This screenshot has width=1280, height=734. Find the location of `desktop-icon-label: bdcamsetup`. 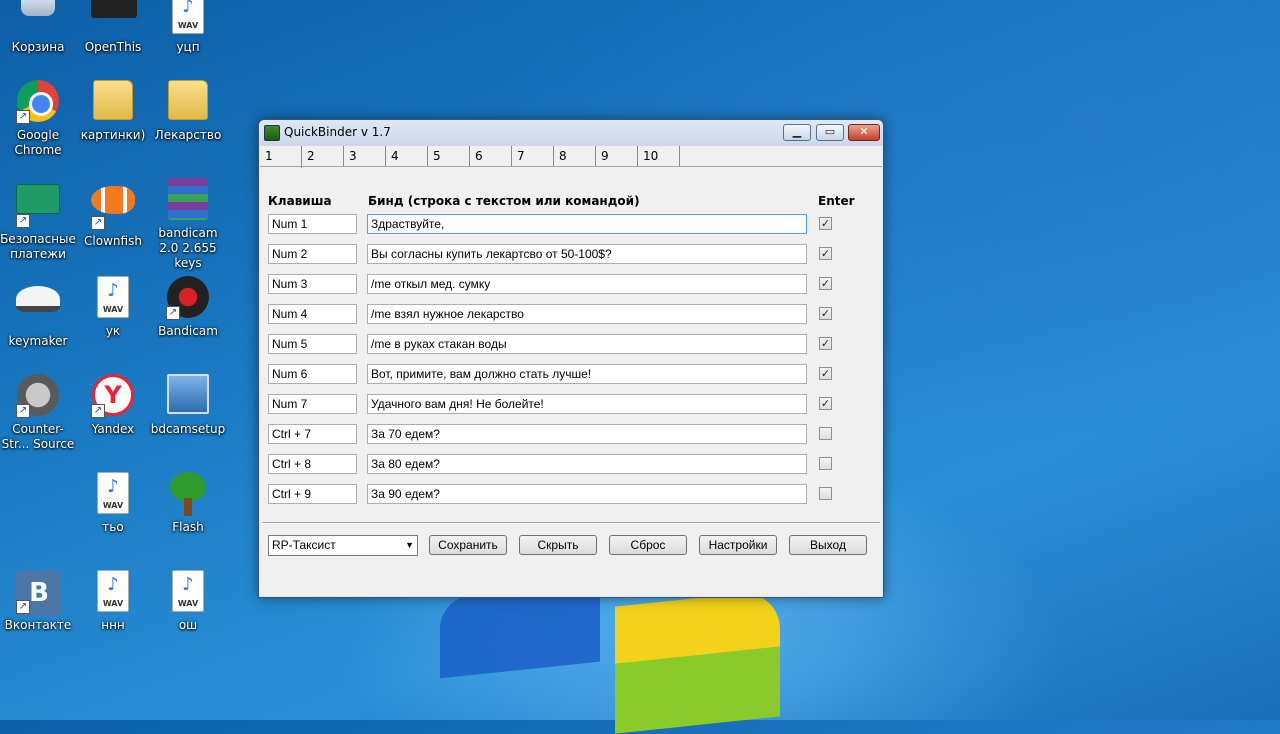

desktop-icon-label: bdcamsetup is located at coordinates (188, 429).